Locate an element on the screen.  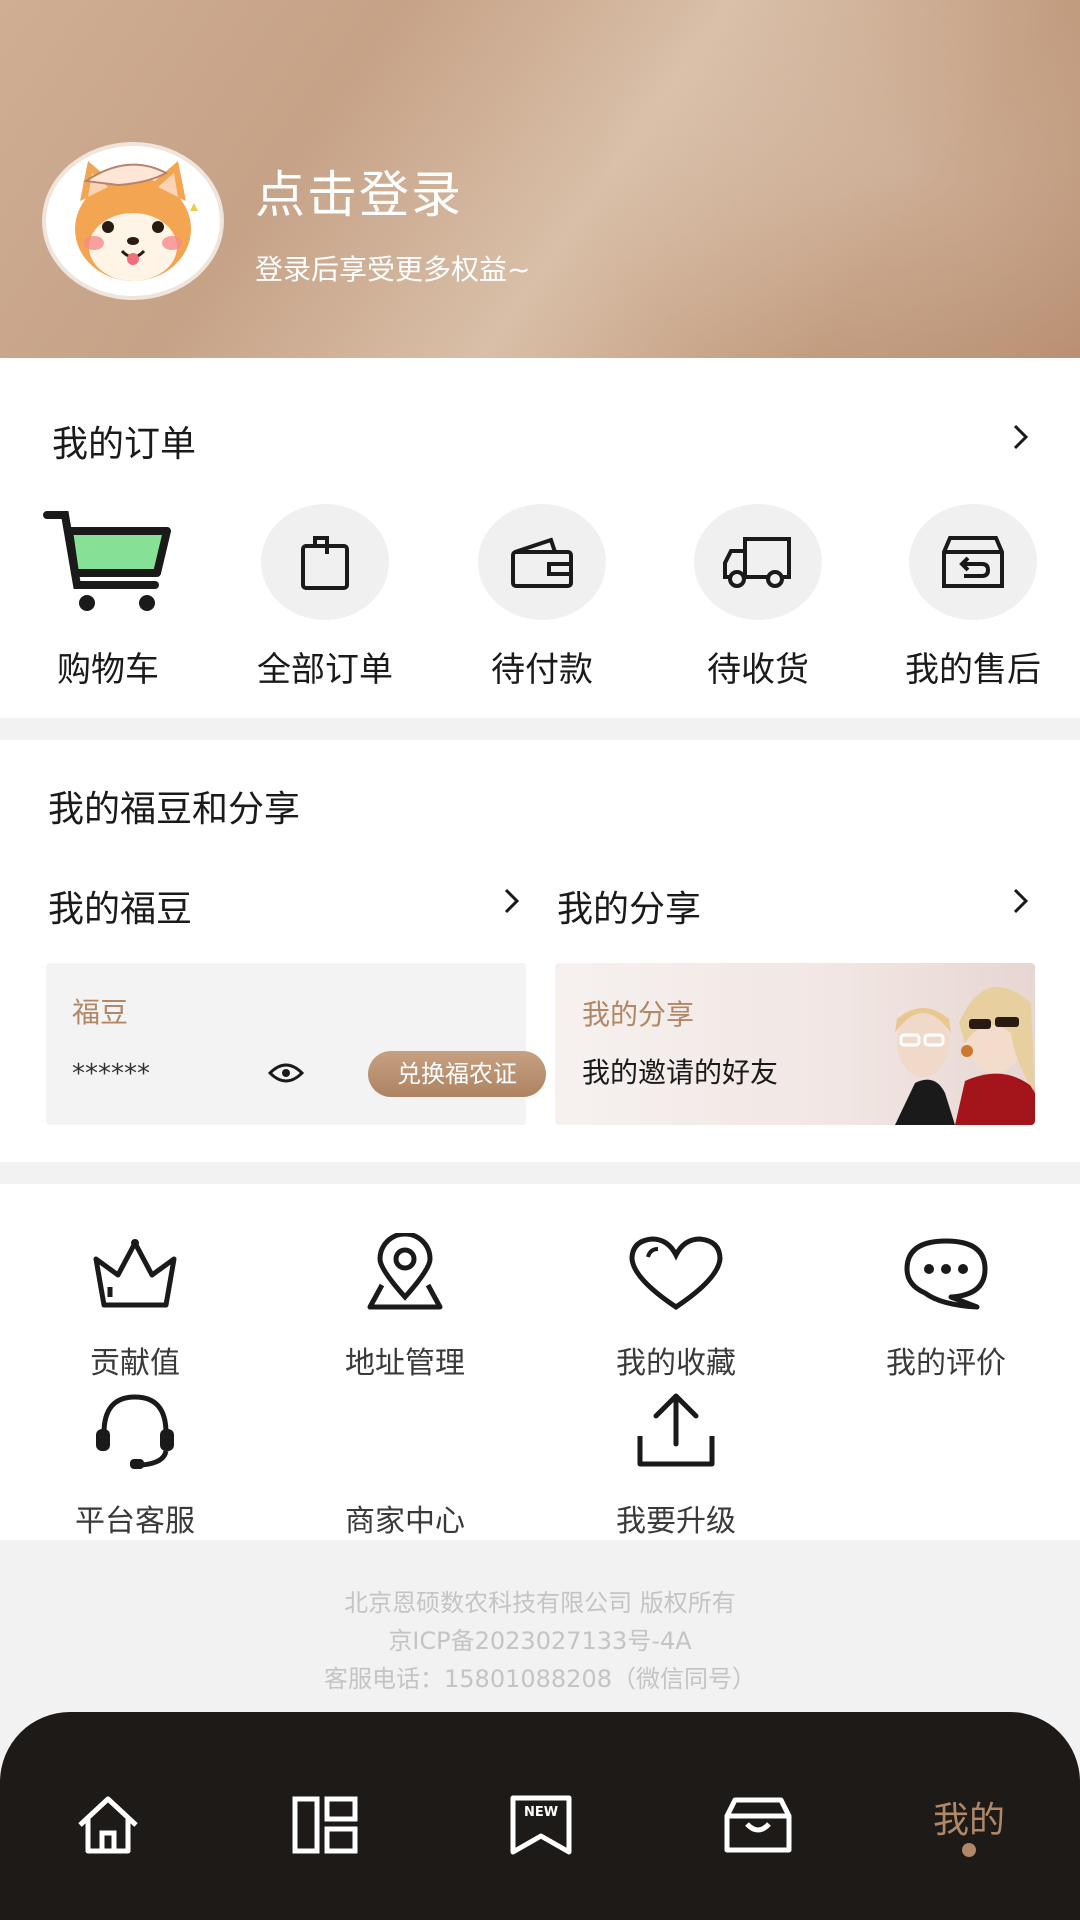
order-pending-payment: 待付款 is located at coordinates (542, 597).